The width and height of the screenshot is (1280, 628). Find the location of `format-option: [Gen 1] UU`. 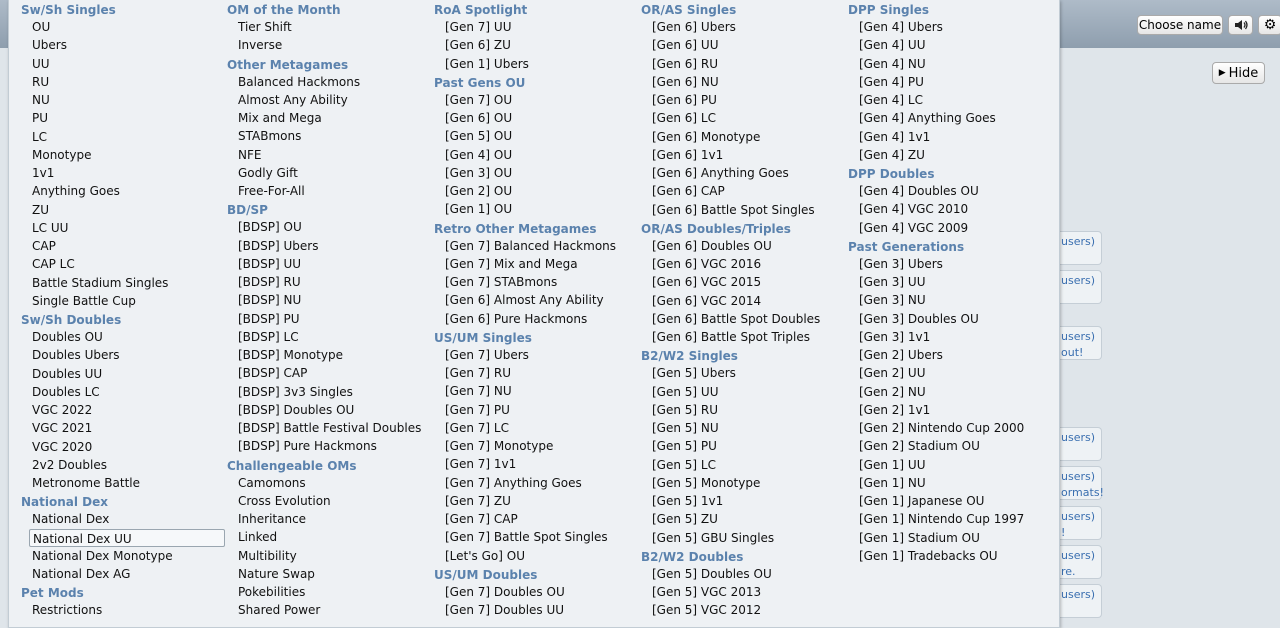

format-option: [Gen 1] UU is located at coordinates (947, 465).